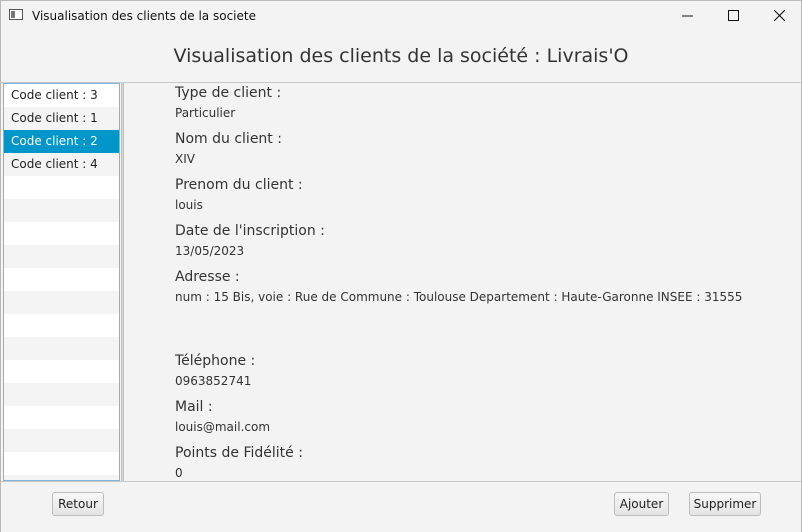 The image size is (802, 532). What do you see at coordinates (16, 14) in the screenshot?
I see `app-window-icon` at bounding box center [16, 14].